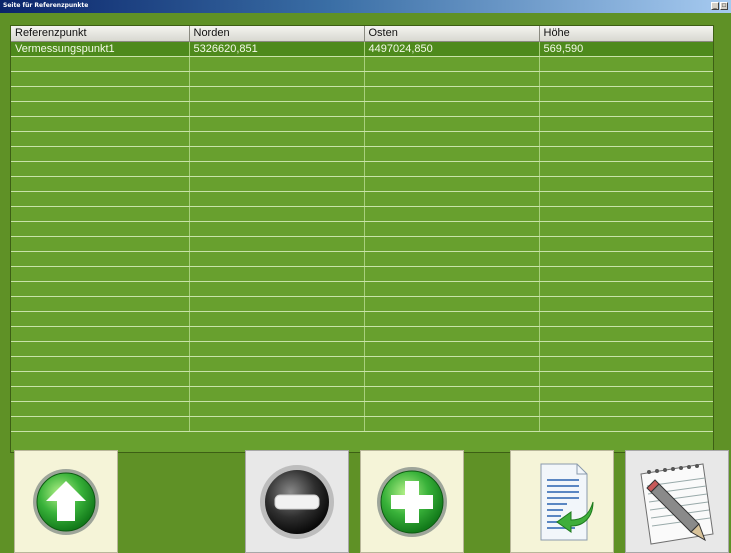 The height and width of the screenshot is (553, 731). I want to click on cell-hoehe: 569,590, so click(626, 49).